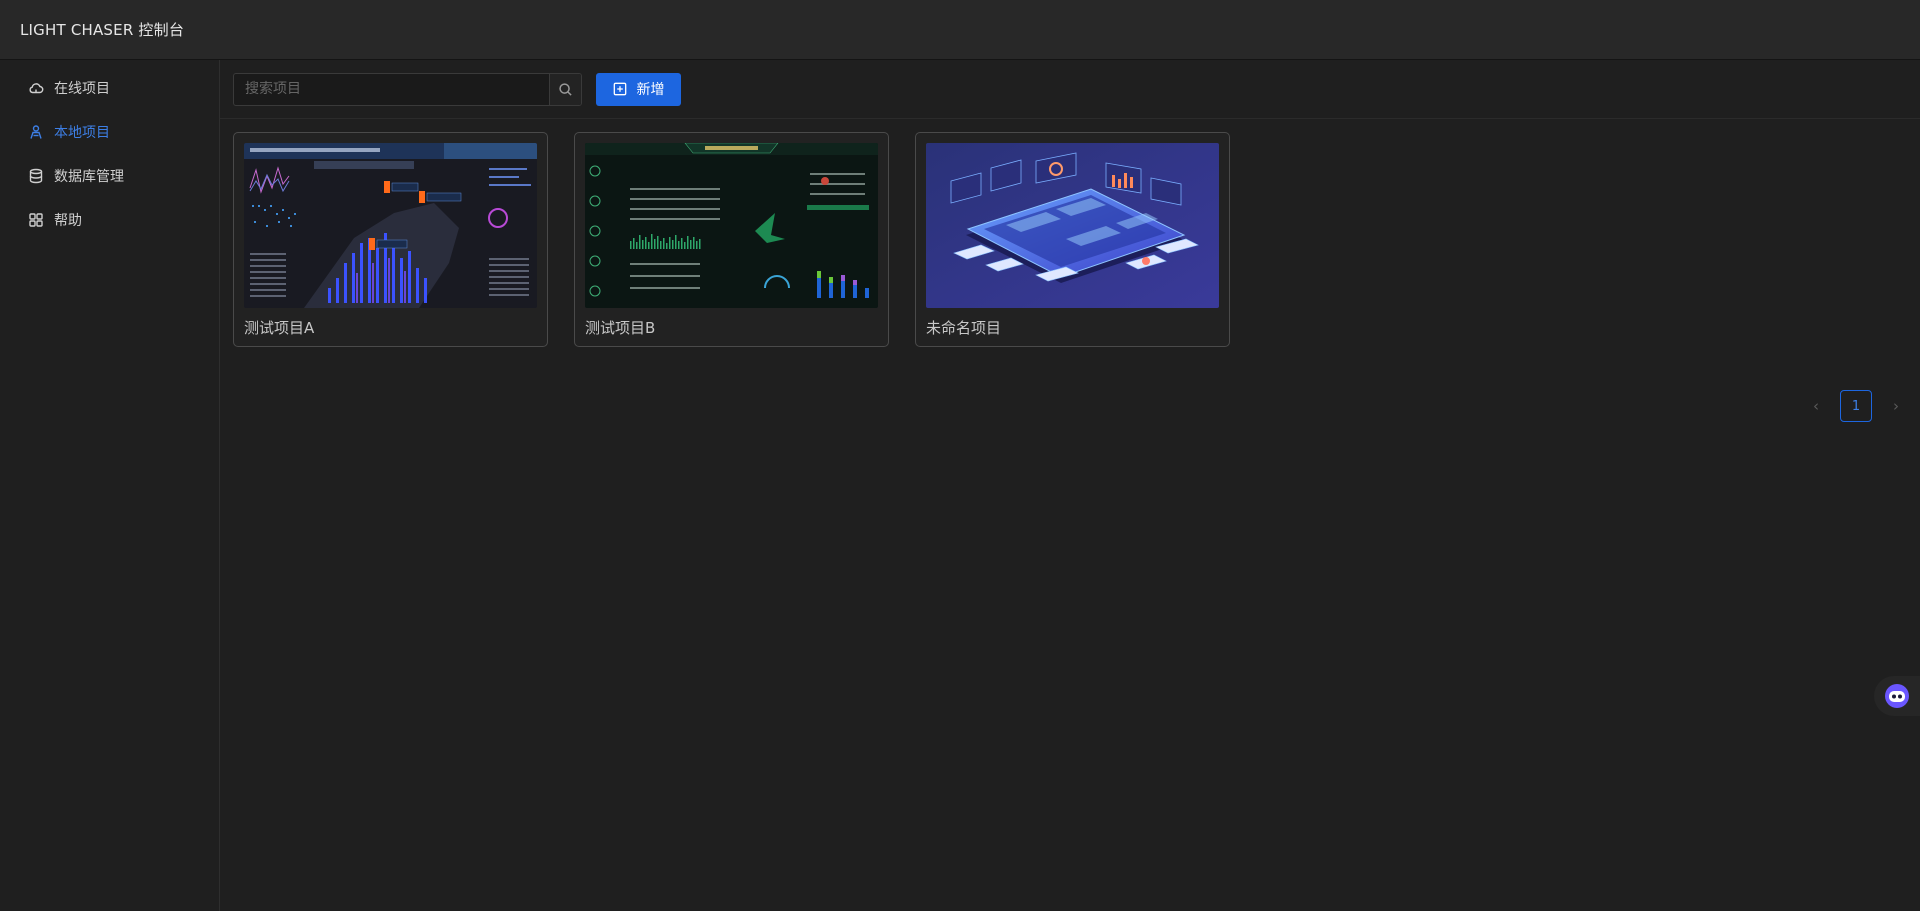  I want to click on sidebar-item-local-projects: 本地项目, so click(109, 132).